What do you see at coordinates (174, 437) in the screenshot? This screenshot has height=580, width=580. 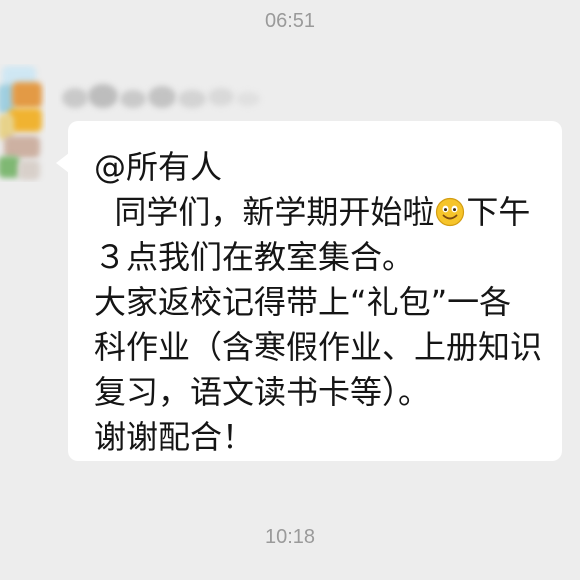 I see `message-line: 谢谢配合！` at bounding box center [174, 437].